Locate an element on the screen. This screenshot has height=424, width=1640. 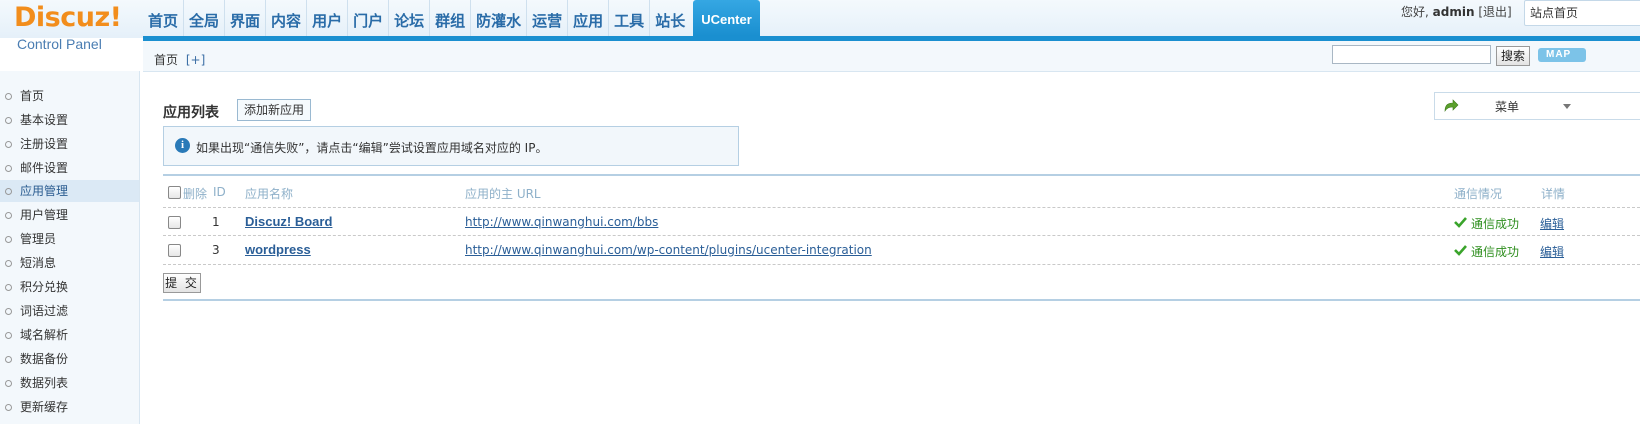
map-button: MAP is located at coordinates (1562, 55).